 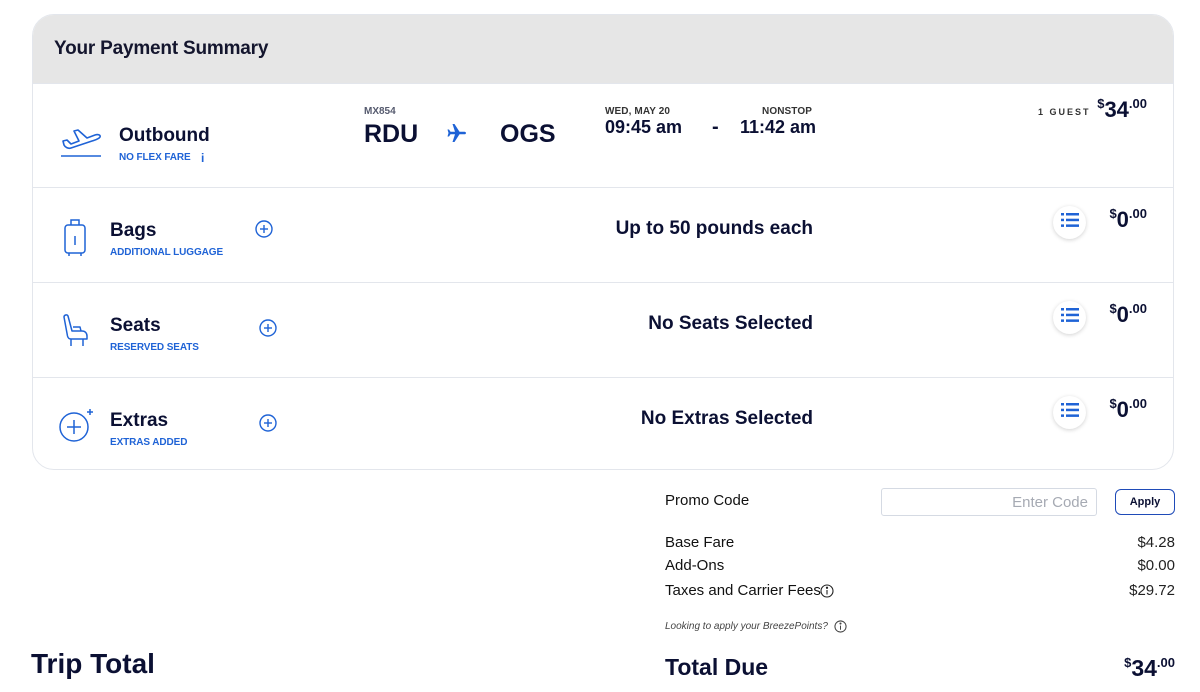 What do you see at coordinates (1152, 590) in the screenshot?
I see `taxes-fees-amount: $29.72` at bounding box center [1152, 590].